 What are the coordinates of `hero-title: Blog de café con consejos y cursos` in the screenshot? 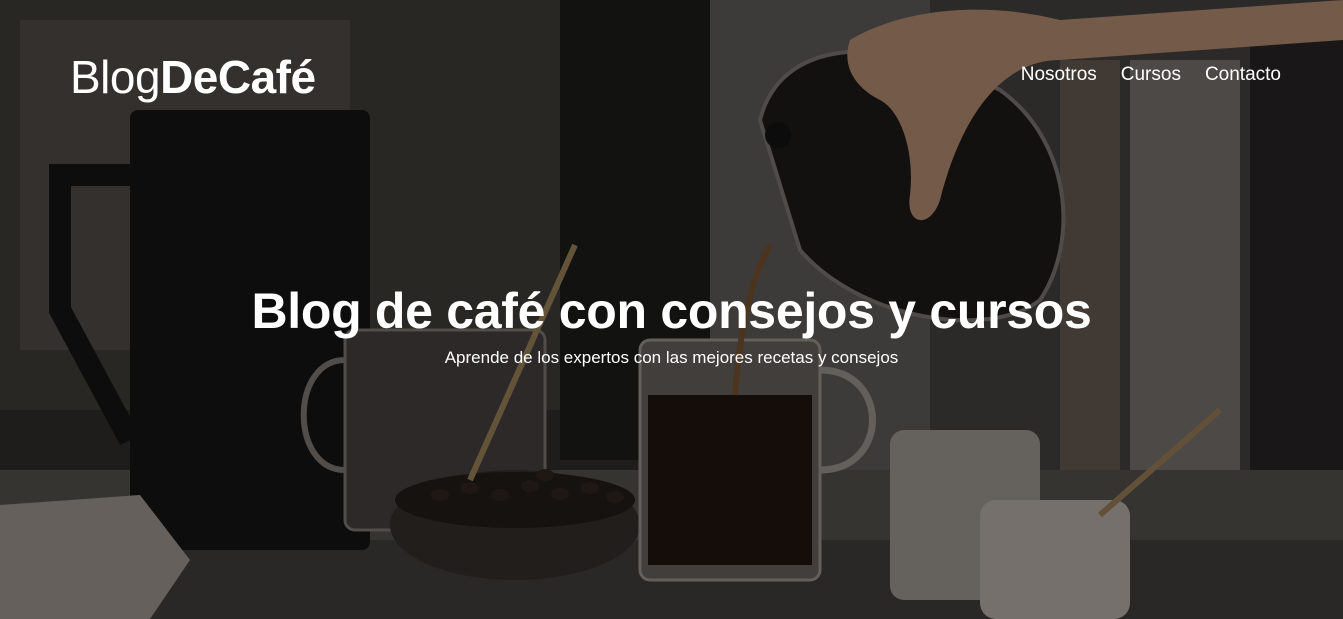 It's located at (671, 311).